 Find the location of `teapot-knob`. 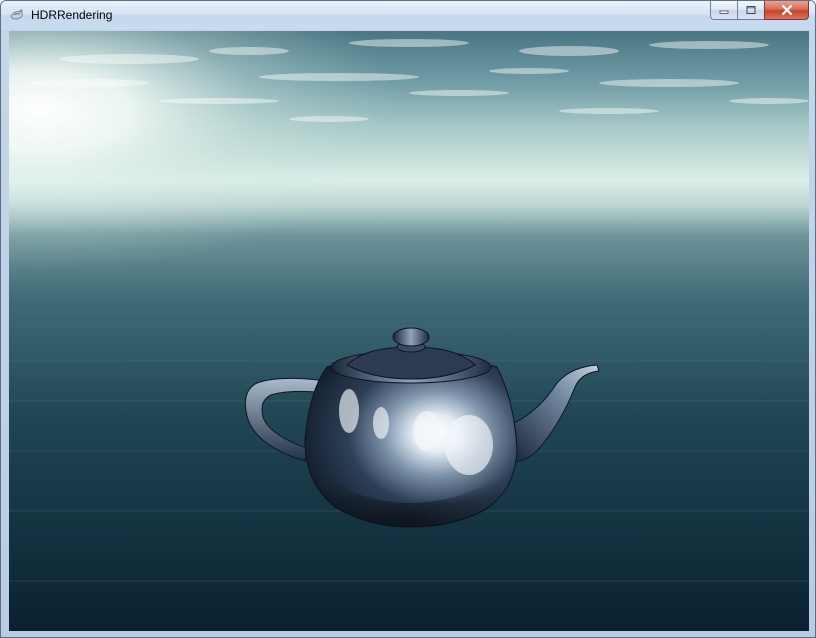

teapot-knob is located at coordinates (411, 337).